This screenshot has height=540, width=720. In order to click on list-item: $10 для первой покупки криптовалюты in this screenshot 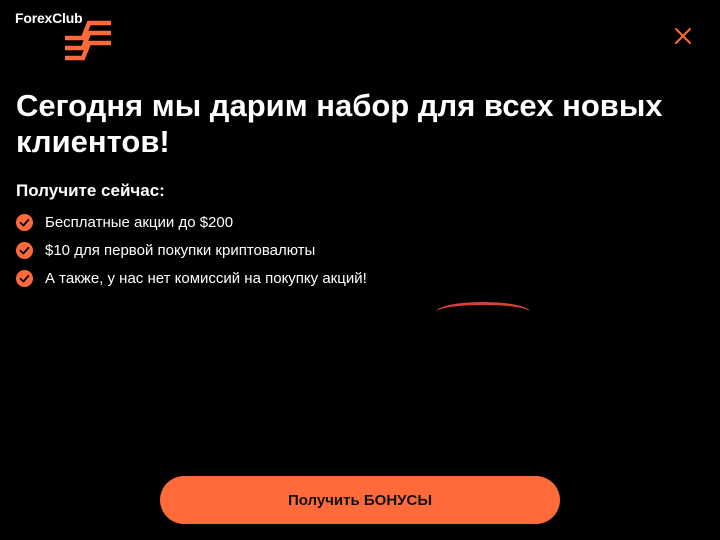, I will do `click(191, 250)`.